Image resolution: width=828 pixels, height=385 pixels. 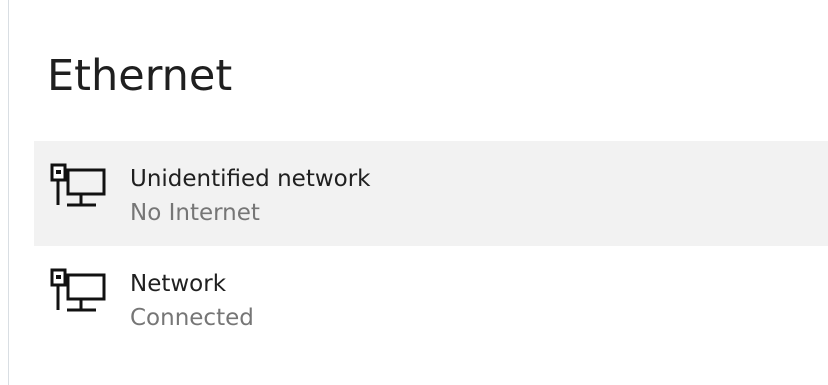 I want to click on network-name: Network, so click(x=178, y=284).